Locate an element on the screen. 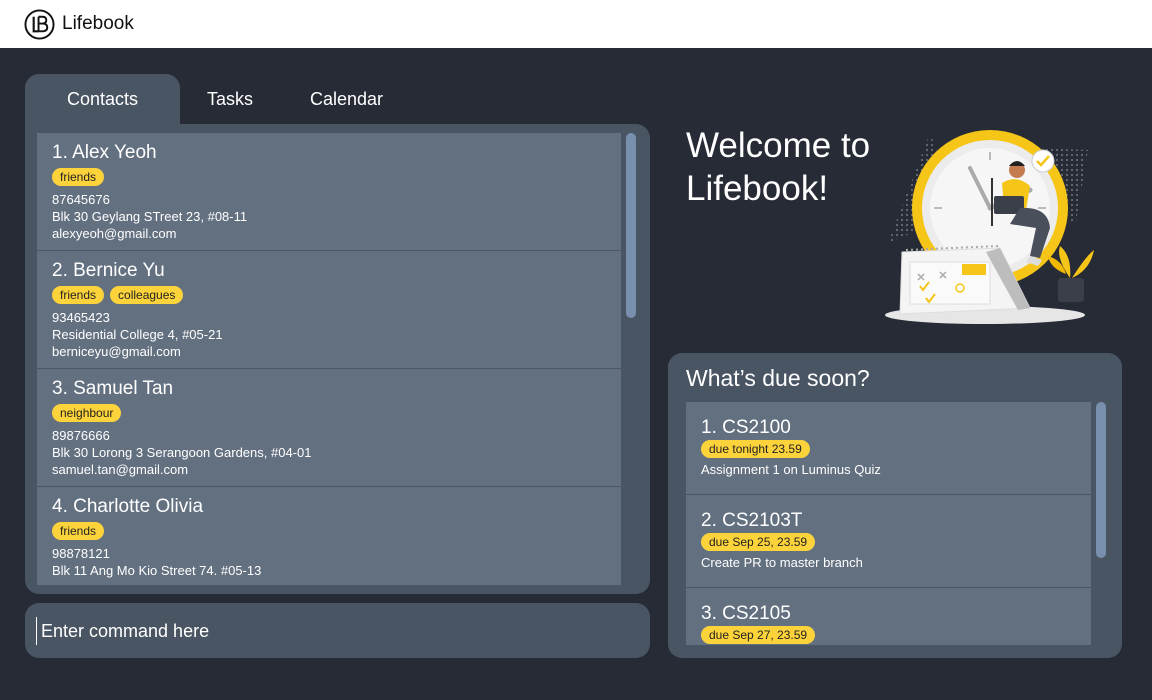 Image resolution: width=1152 pixels, height=700 pixels. app-title: Lifebook is located at coordinates (98, 23).